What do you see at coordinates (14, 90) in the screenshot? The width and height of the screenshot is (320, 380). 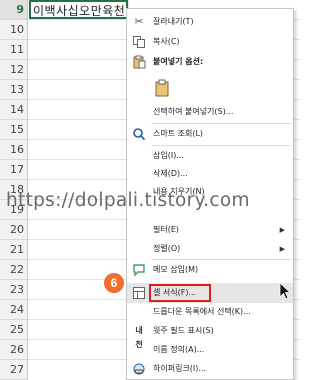 I see `row-header: 13` at bounding box center [14, 90].